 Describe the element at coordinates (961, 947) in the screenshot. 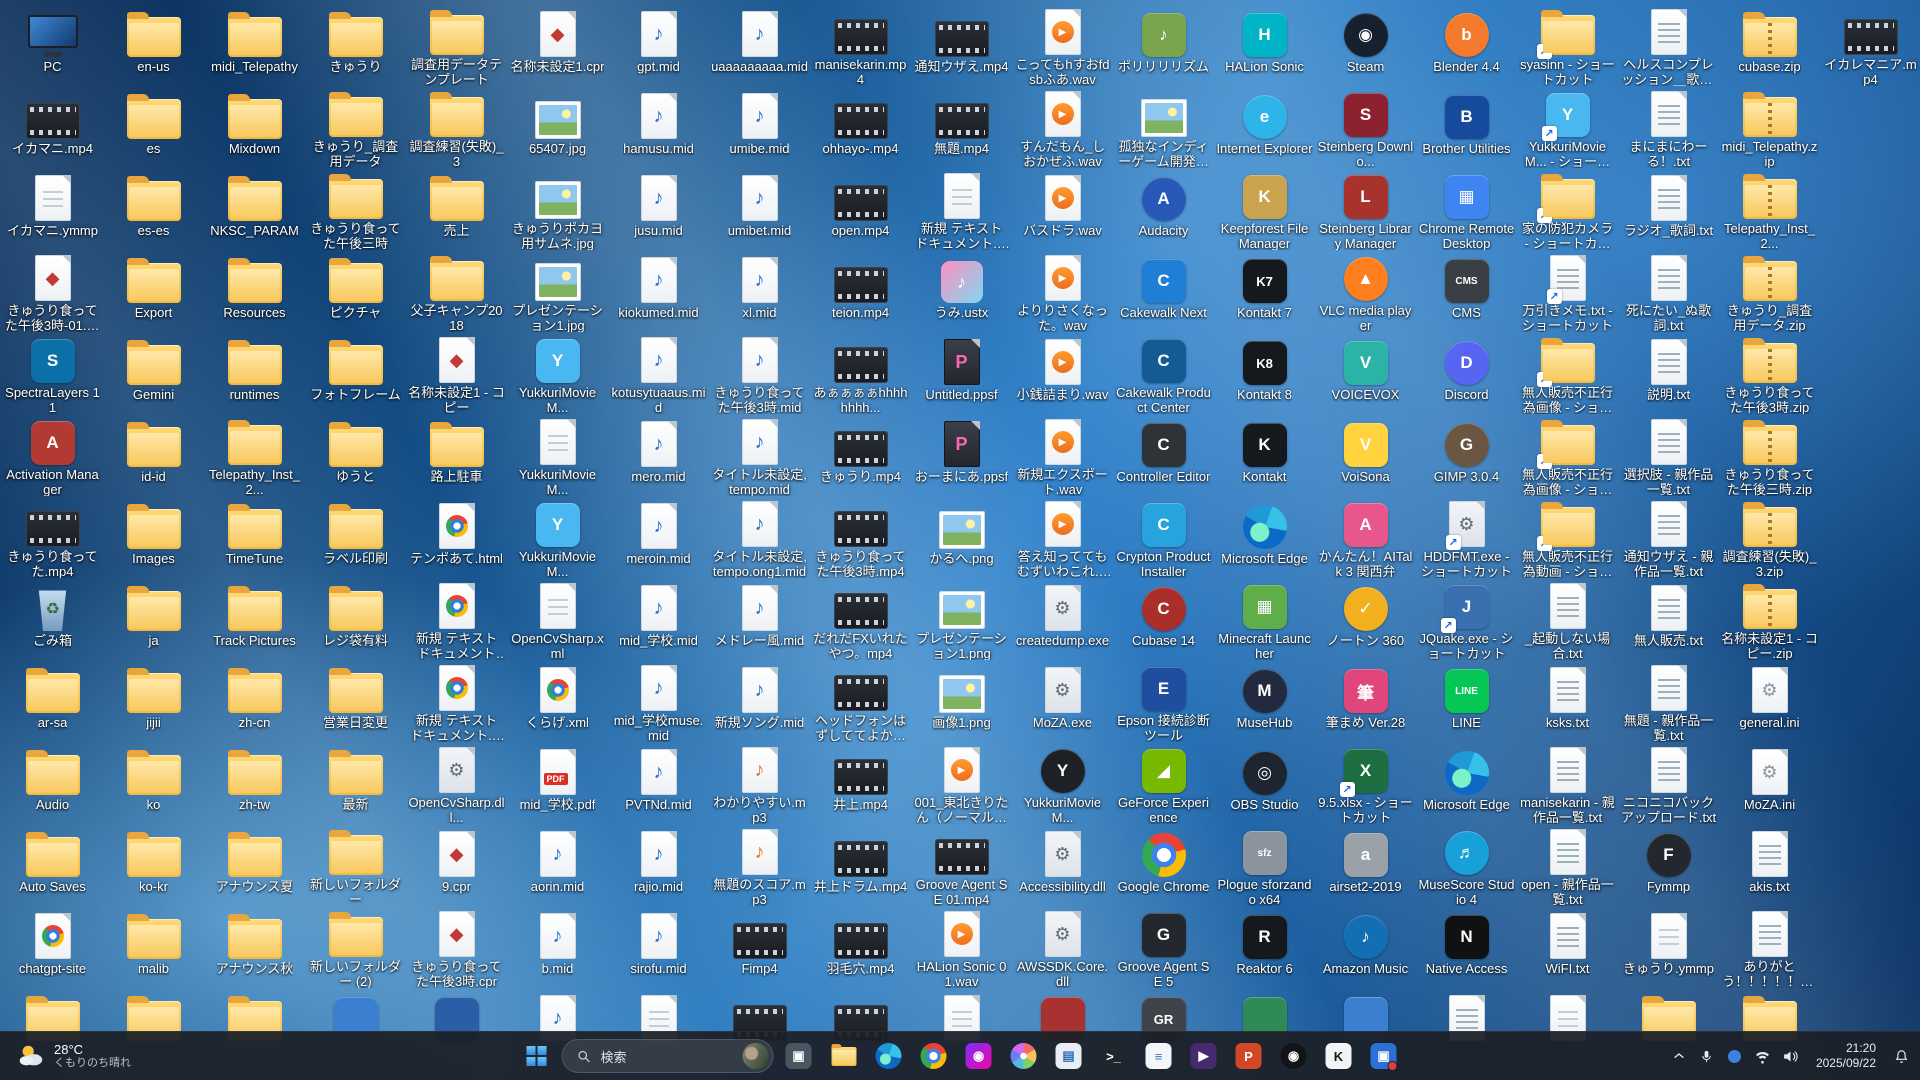

I see `desktop-icon: HALion Sonic 01.wav` at that location.